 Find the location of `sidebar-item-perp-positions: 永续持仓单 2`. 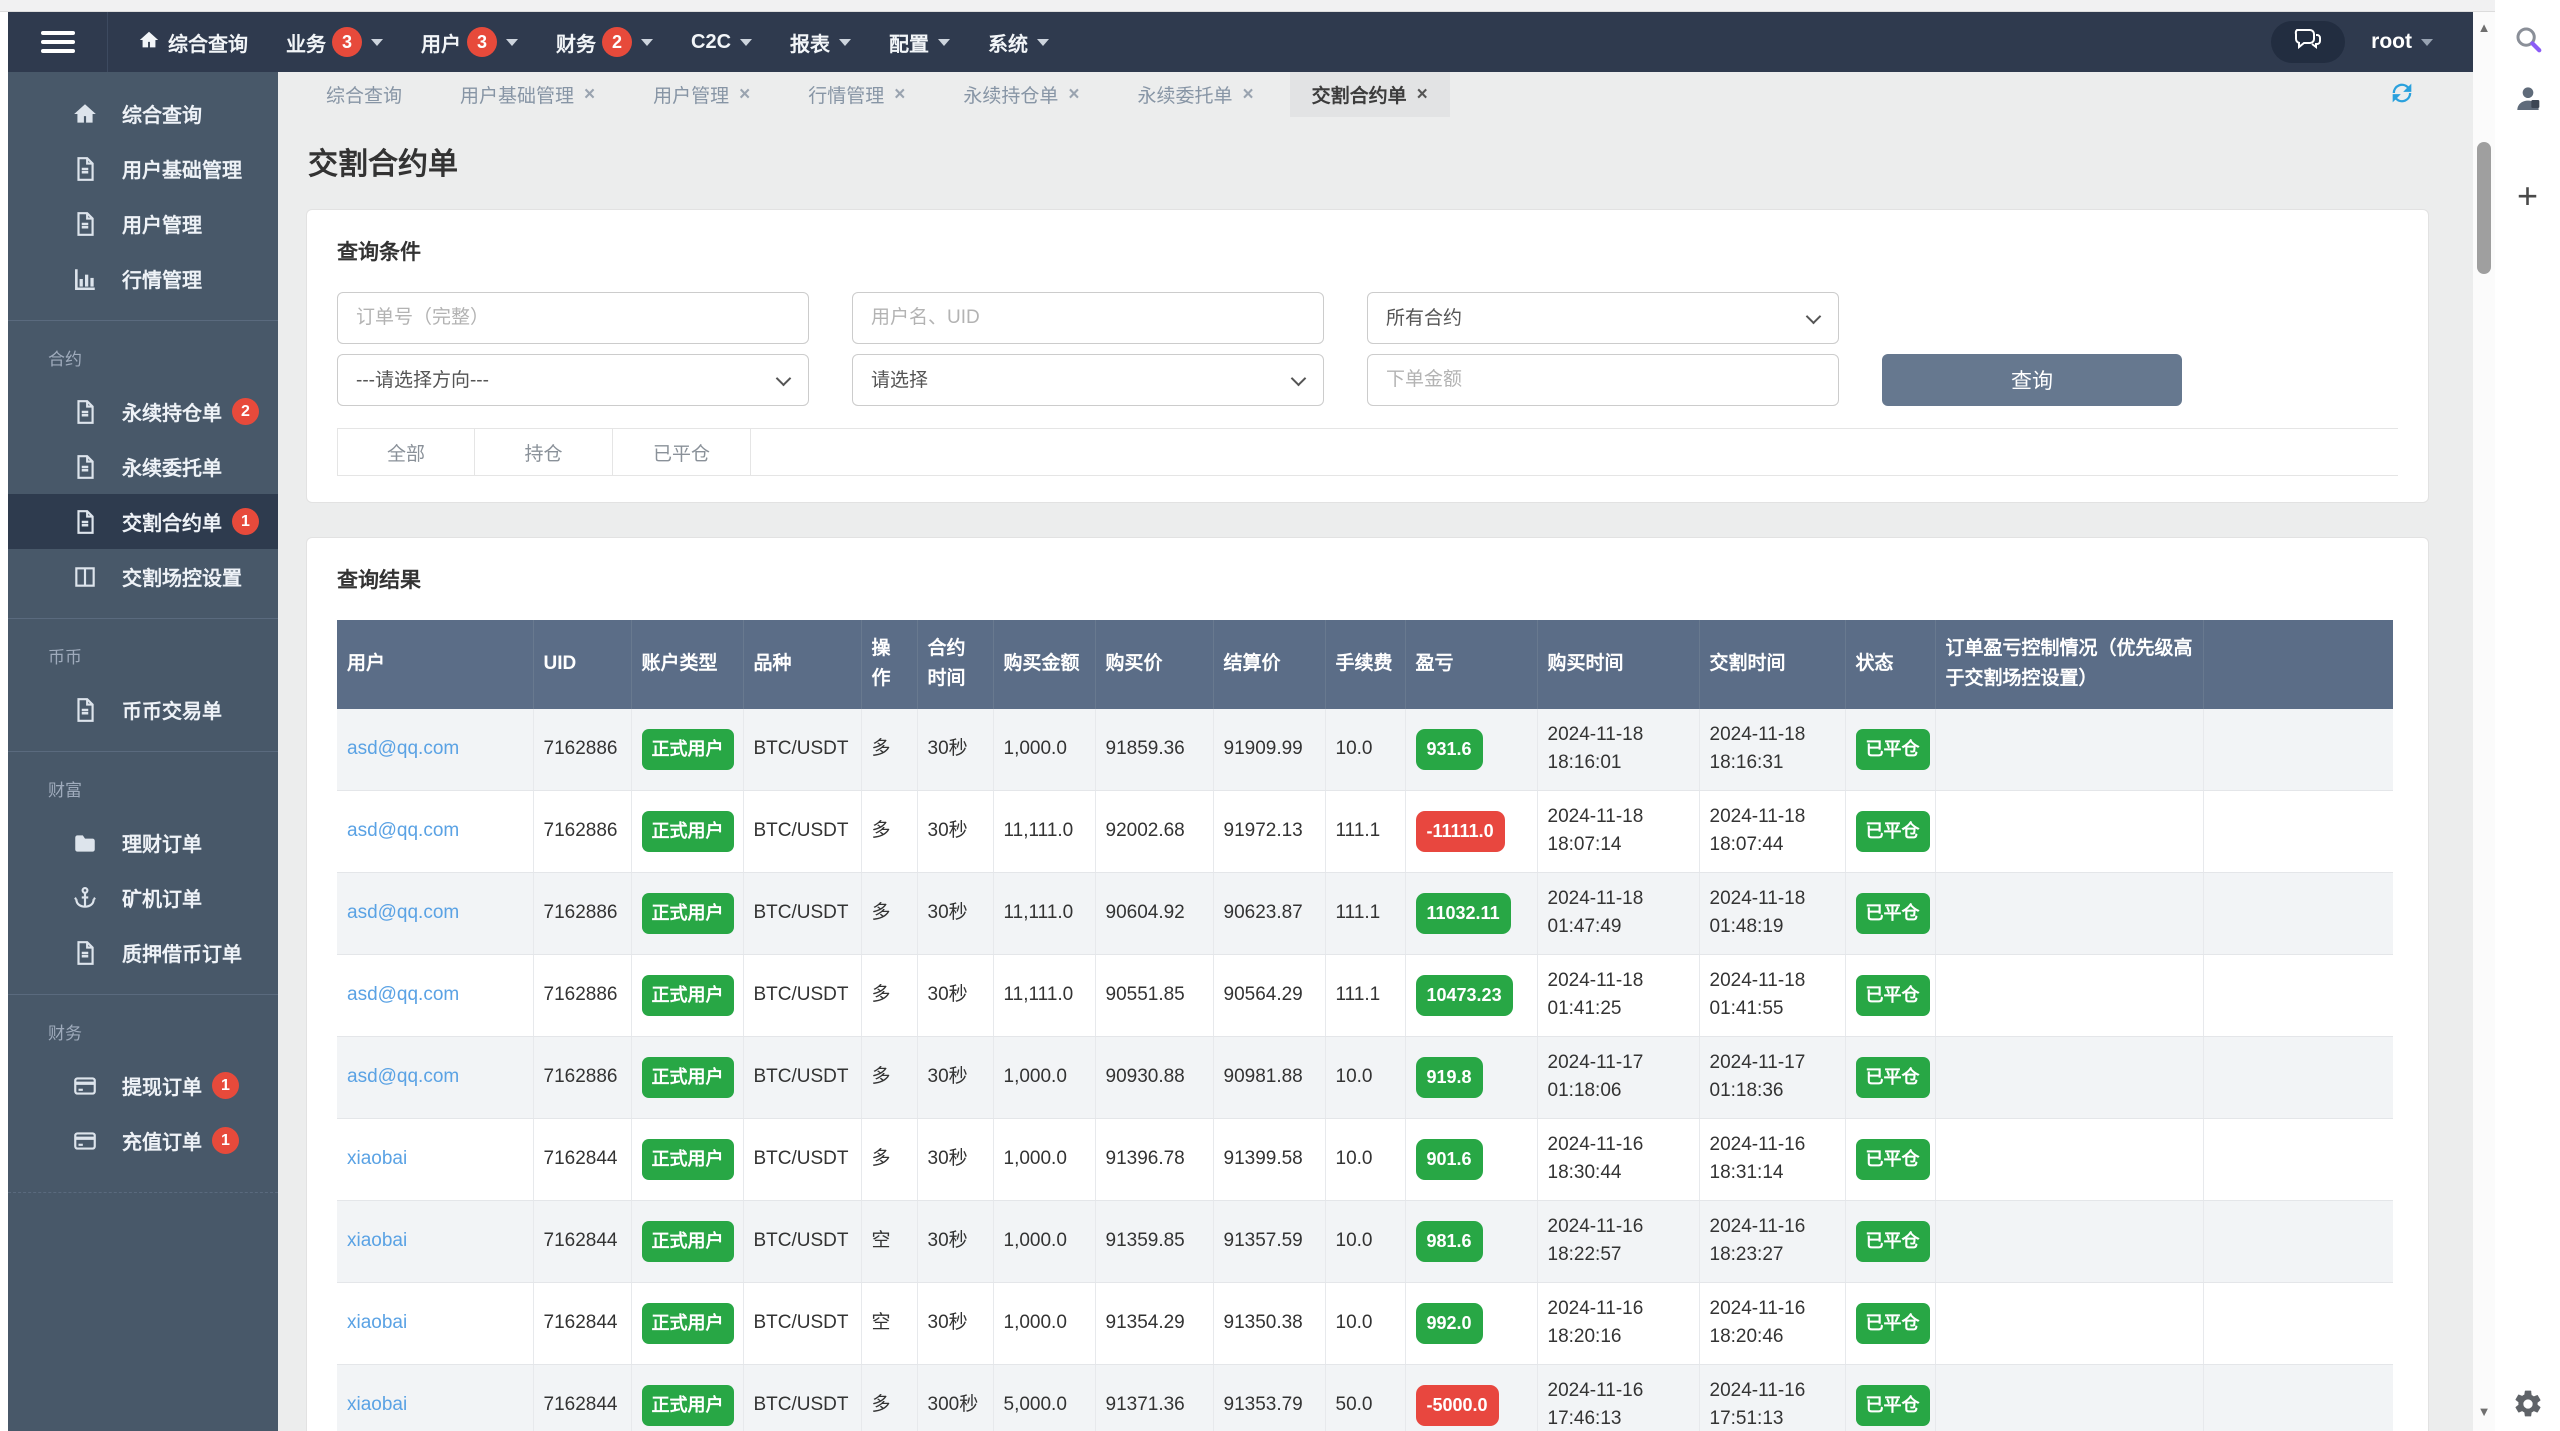

sidebar-item-perp-positions: 永续持仓单 2 is located at coordinates (143, 411).